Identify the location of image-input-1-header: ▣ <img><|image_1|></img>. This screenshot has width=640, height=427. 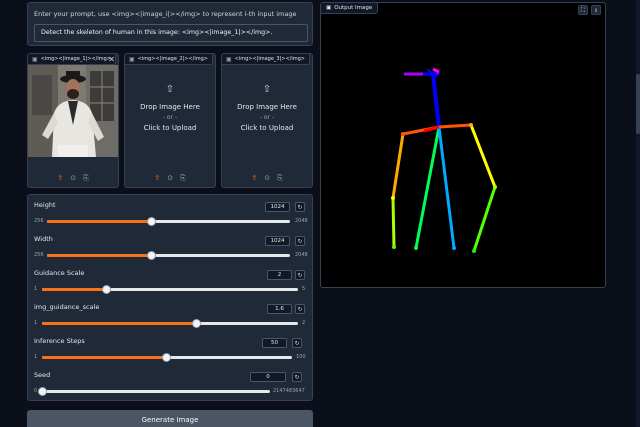
(72, 59).